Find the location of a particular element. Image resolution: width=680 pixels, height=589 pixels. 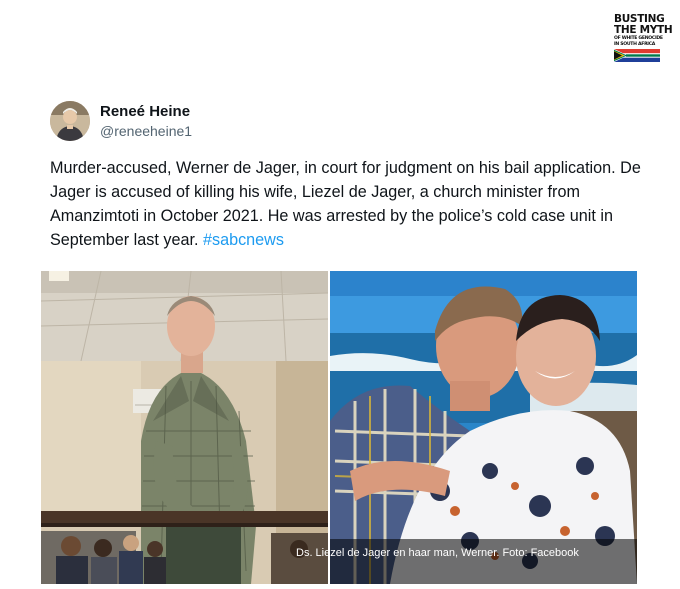

author-avatar is located at coordinates (70, 121).